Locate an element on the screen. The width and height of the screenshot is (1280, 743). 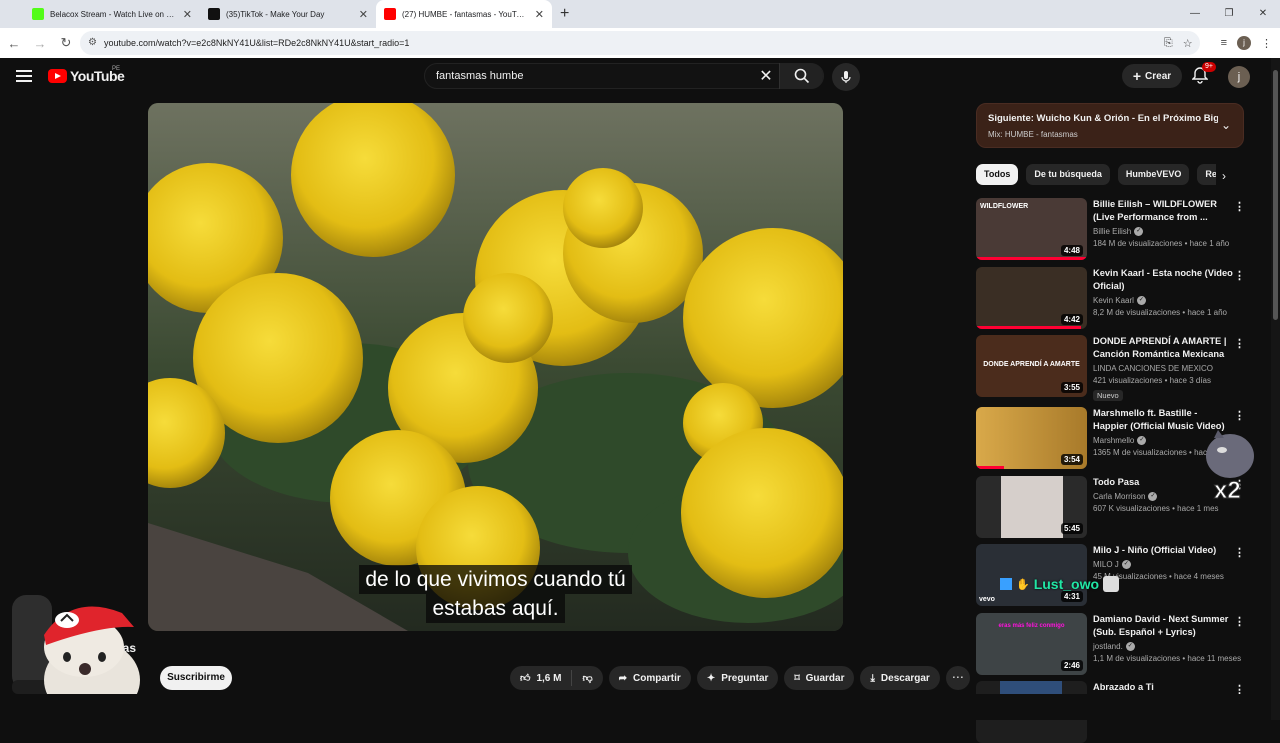
cast-icon: ⎘ is located at coordinates (1168, 43).